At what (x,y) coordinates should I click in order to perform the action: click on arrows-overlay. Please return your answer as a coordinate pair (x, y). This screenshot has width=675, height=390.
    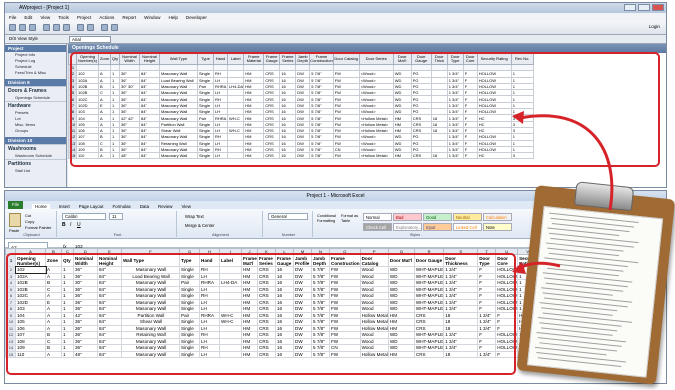
    Looking at the image, I should click on (563, 192).